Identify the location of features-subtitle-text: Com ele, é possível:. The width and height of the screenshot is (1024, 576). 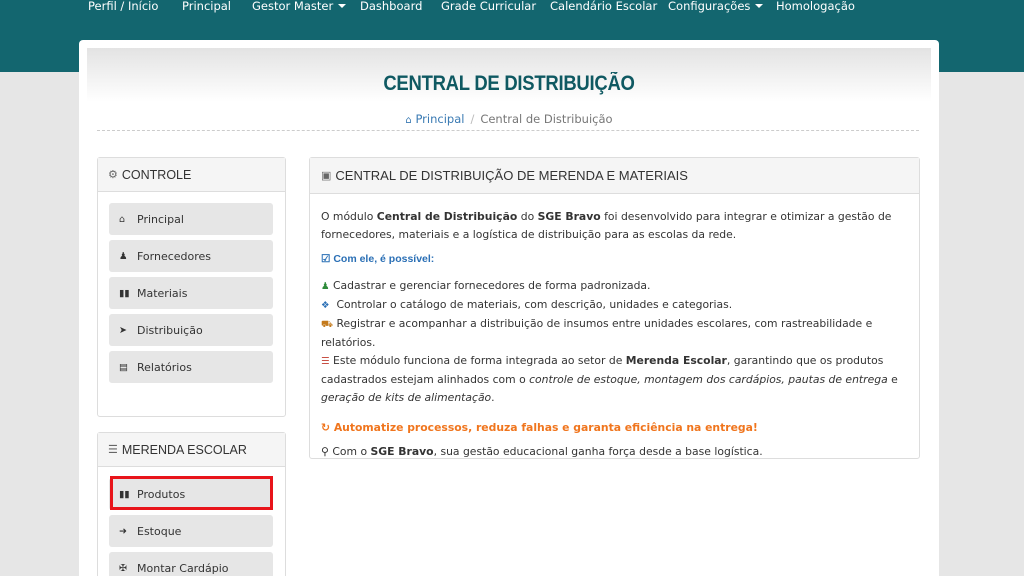
(384, 259).